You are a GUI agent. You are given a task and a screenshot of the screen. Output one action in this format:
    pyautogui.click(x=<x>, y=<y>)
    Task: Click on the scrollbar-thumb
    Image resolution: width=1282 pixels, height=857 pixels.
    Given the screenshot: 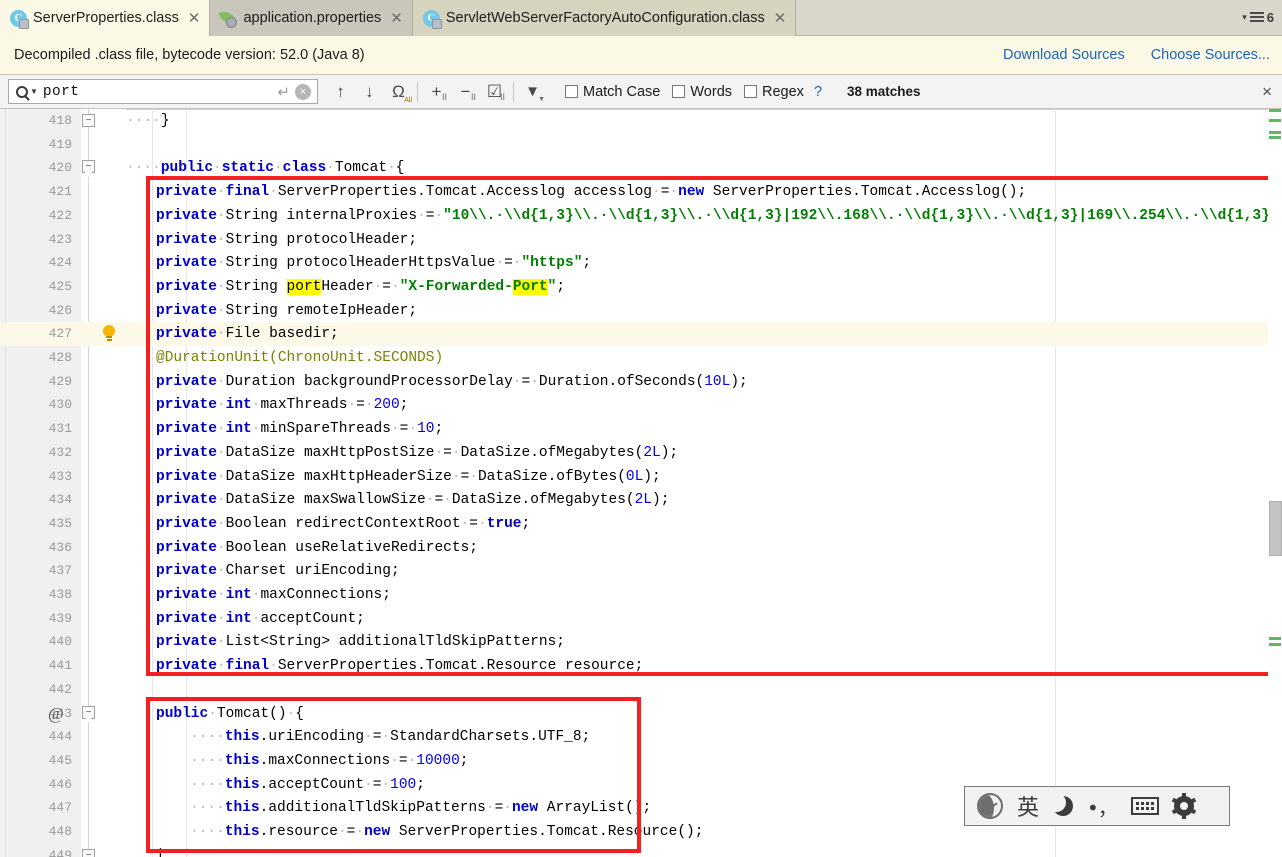 What is the action you would take?
    pyautogui.click(x=1275, y=528)
    